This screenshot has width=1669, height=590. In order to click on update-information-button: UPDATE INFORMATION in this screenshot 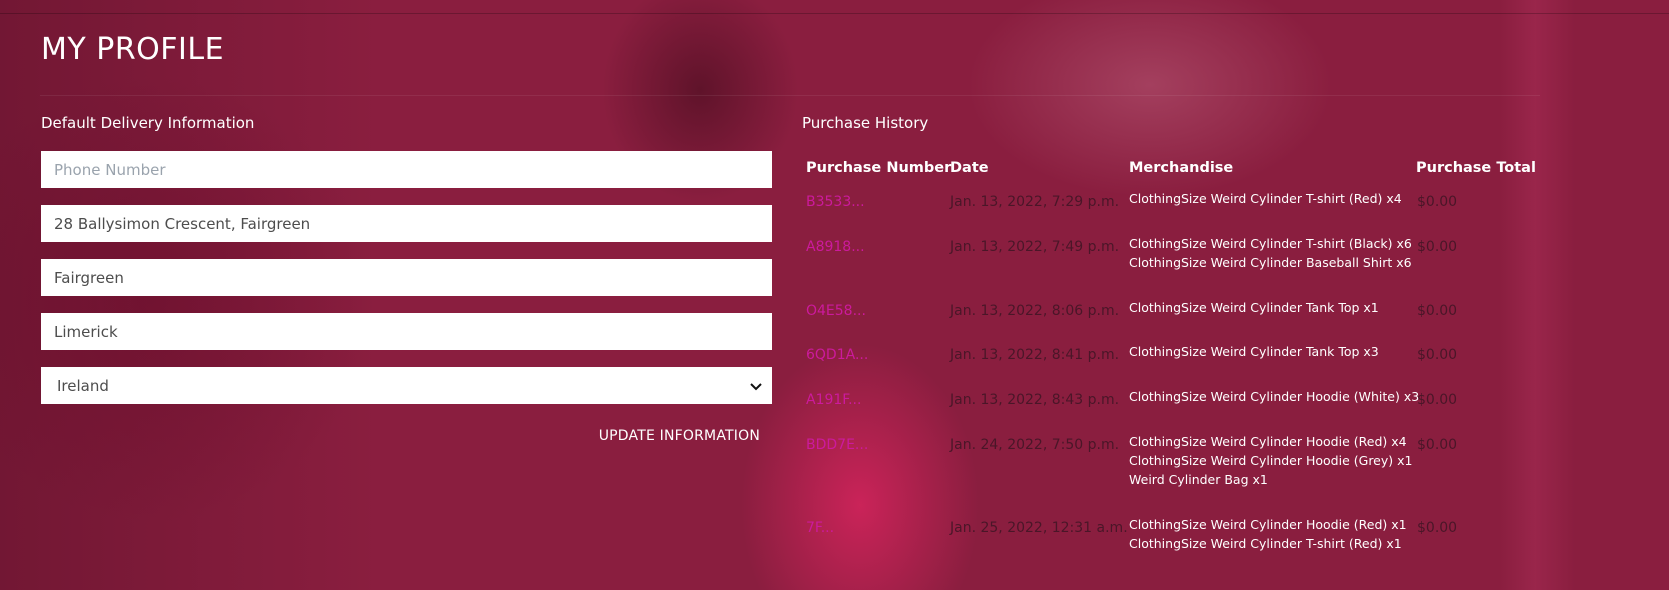, I will do `click(660, 436)`.